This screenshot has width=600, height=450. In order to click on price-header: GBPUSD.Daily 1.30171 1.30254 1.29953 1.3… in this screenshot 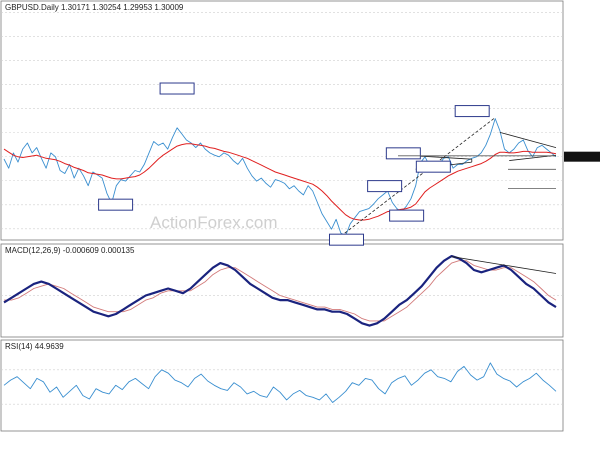, I will do `click(94, 7)`.